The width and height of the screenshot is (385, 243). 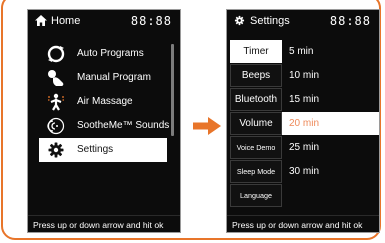 I want to click on timer-values-list: 5 min 10 min 15 min 20 min 25 min 30 min, so click(x=330, y=112).